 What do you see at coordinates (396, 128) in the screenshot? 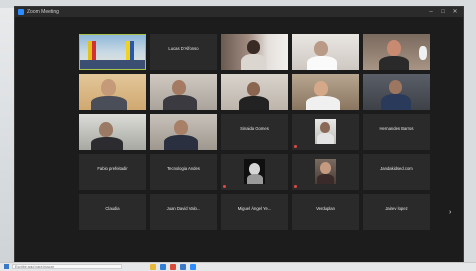
I see `participant-name: Hernandes Barros` at bounding box center [396, 128].